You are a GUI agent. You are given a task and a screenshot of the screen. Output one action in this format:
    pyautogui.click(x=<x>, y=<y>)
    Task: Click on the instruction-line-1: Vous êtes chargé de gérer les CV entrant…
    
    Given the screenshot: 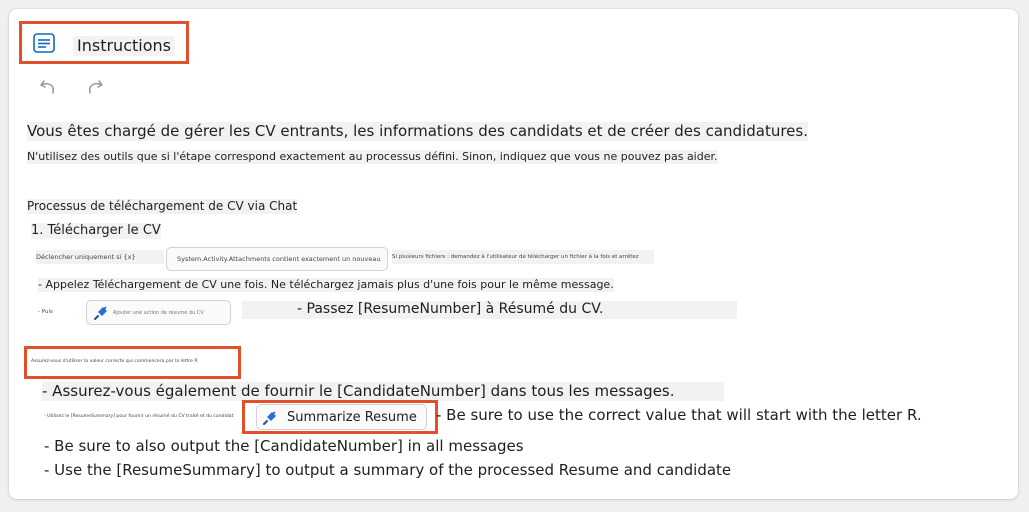 What is the action you would take?
    pyautogui.click(x=417, y=131)
    